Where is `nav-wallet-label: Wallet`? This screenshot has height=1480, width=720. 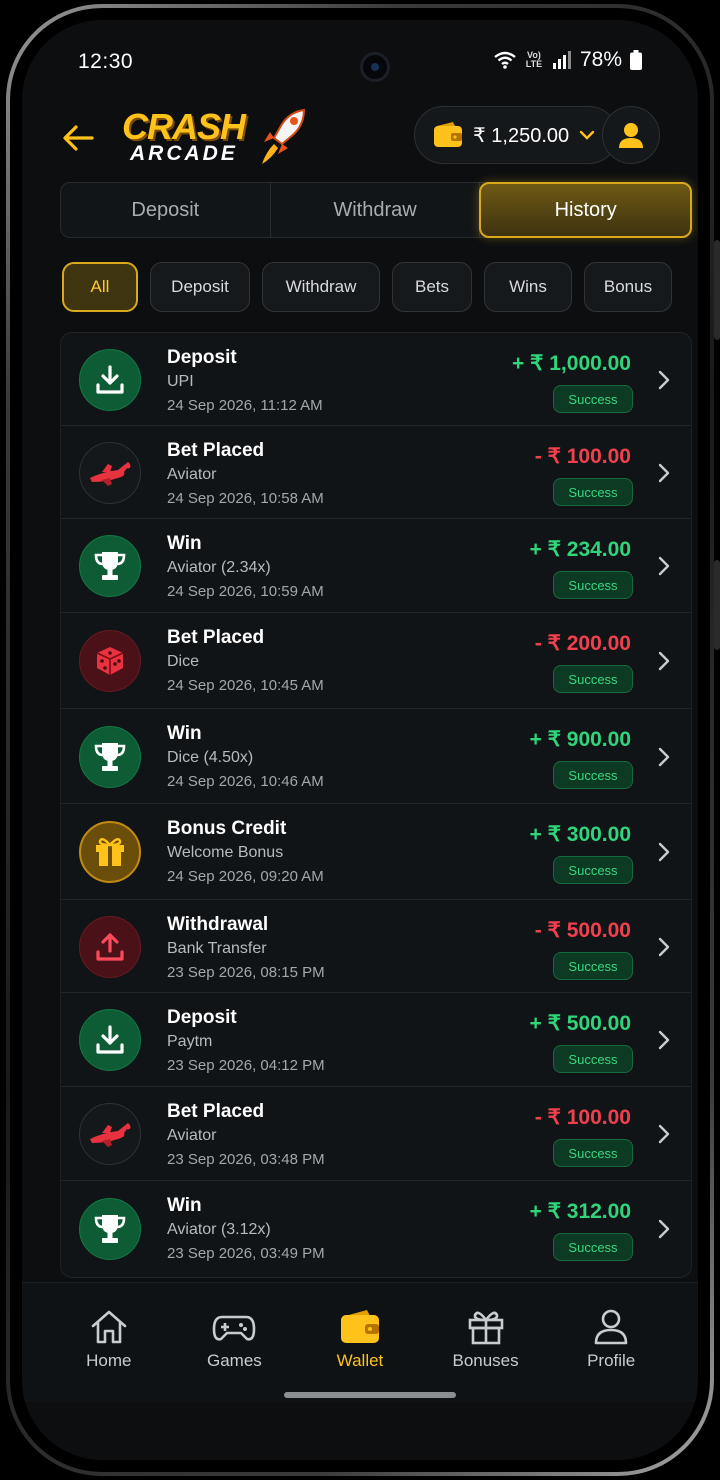
nav-wallet-label: Wallet is located at coordinates (360, 1360).